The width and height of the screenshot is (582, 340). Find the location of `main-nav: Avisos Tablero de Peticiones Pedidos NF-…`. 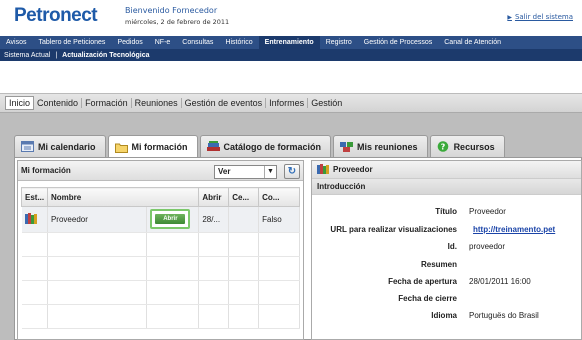

main-nav: Avisos Tablero de Peticiones Pedidos NF-… is located at coordinates (291, 42).